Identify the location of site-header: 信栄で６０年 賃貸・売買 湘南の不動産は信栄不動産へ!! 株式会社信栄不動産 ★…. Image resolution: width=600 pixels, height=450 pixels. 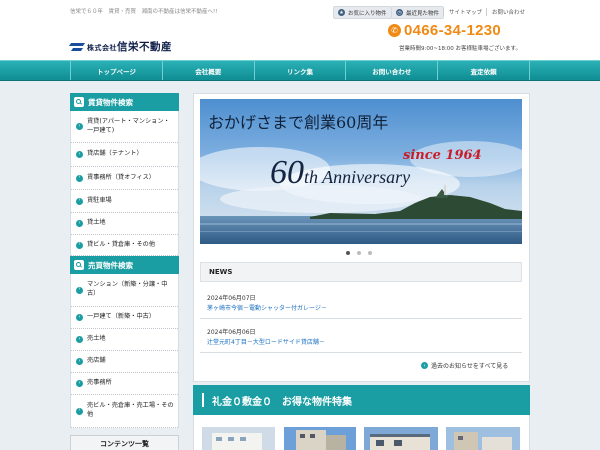
(300, 30).